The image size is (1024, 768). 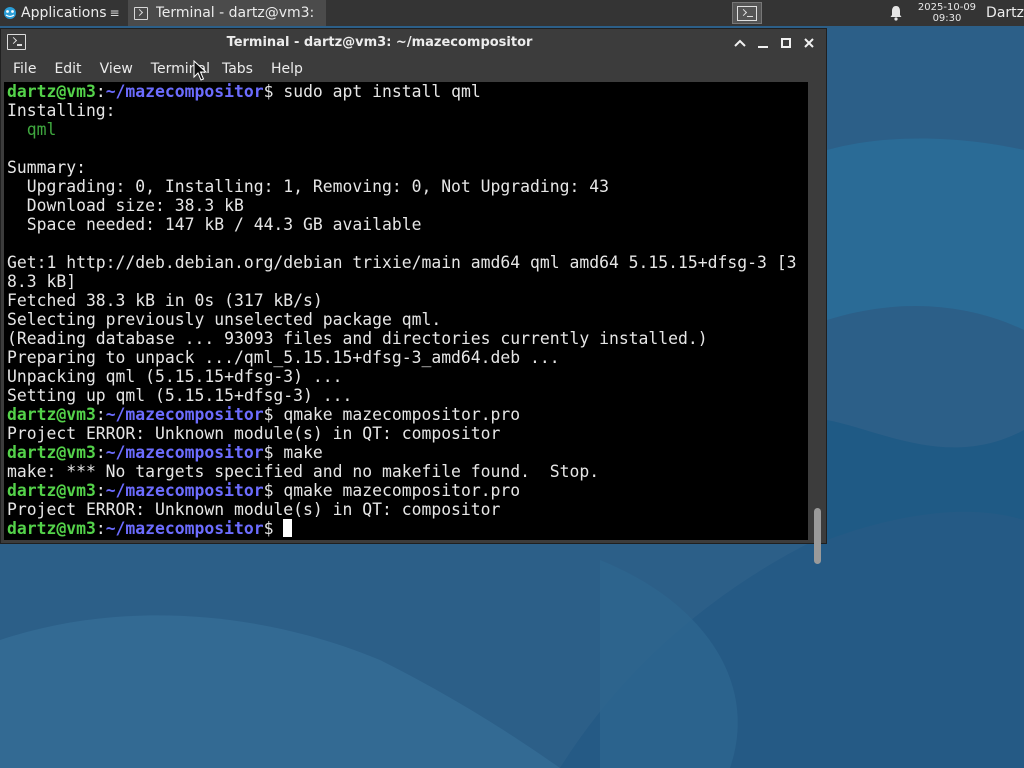 What do you see at coordinates (42, 281) in the screenshot?
I see `terminal-output-line: 8.3 kB]` at bounding box center [42, 281].